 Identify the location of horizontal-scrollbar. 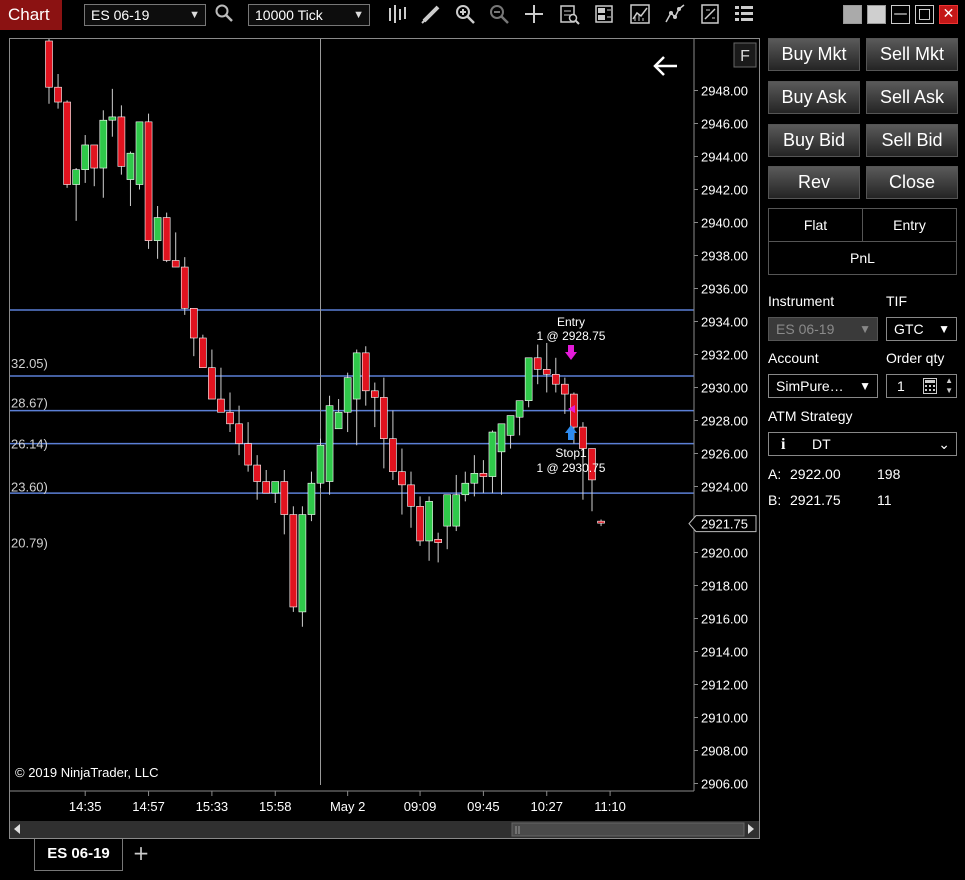
(384, 829).